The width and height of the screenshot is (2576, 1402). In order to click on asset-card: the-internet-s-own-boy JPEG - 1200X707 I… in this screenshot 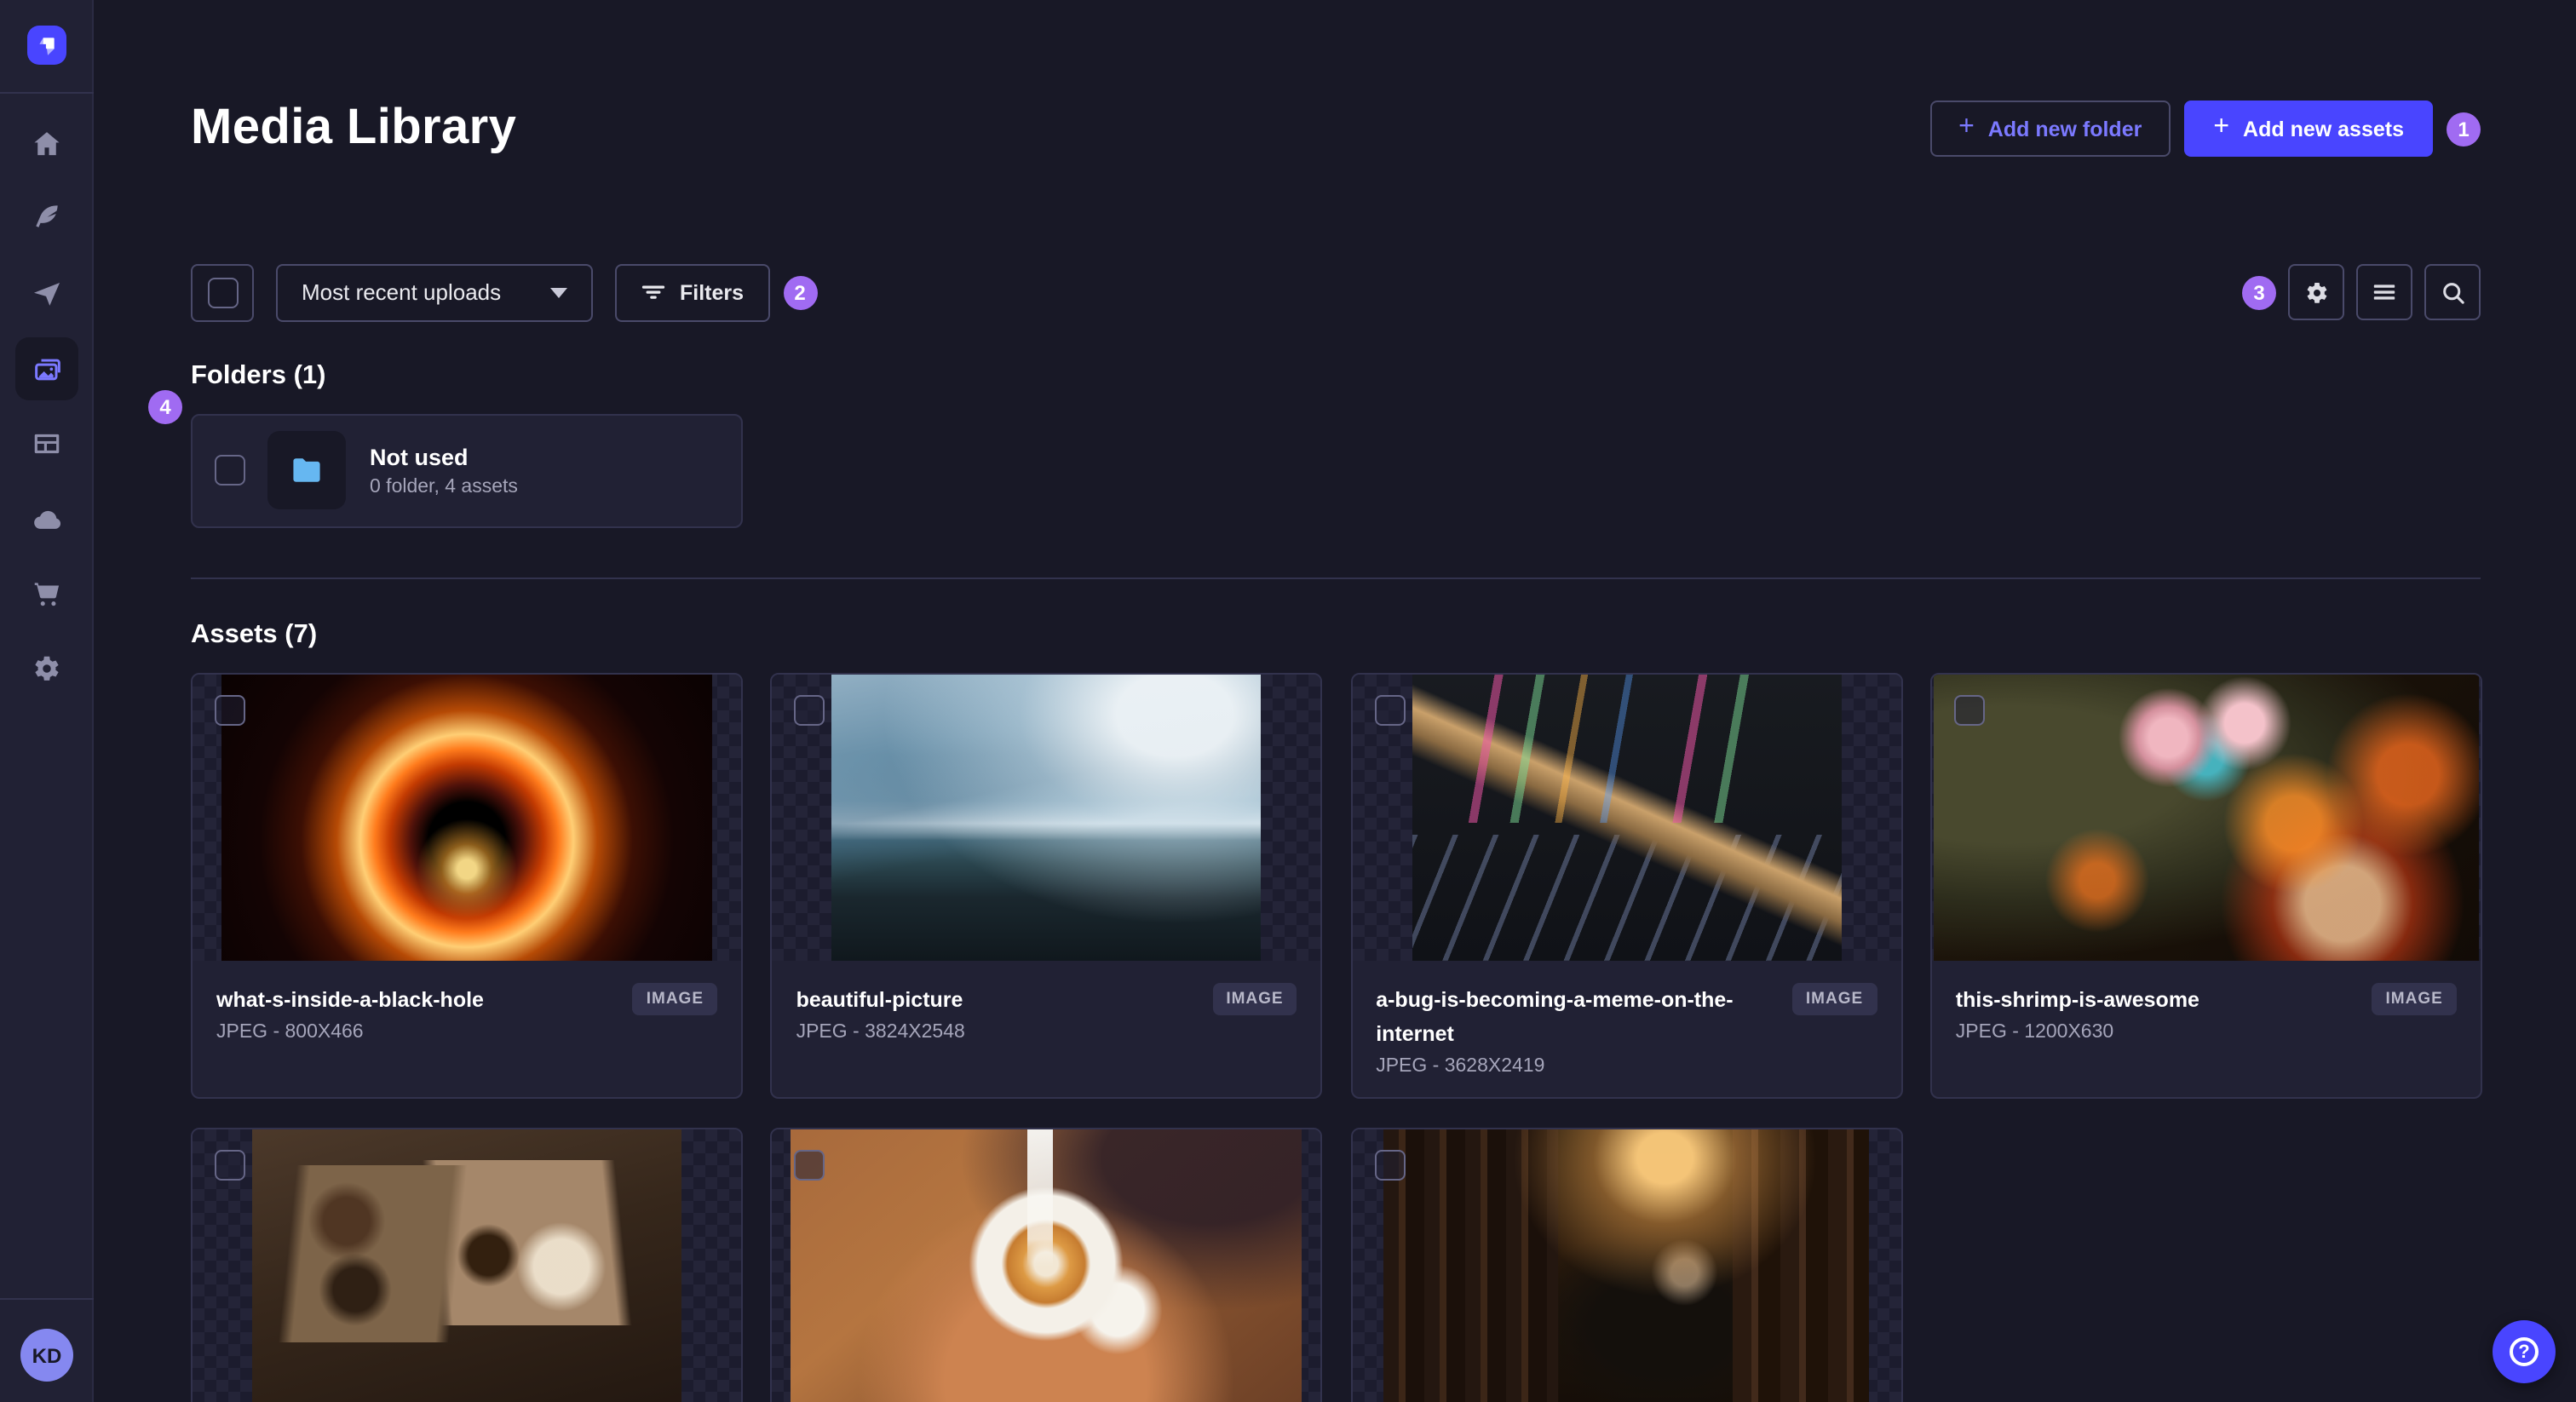, I will do `click(1627, 1264)`.